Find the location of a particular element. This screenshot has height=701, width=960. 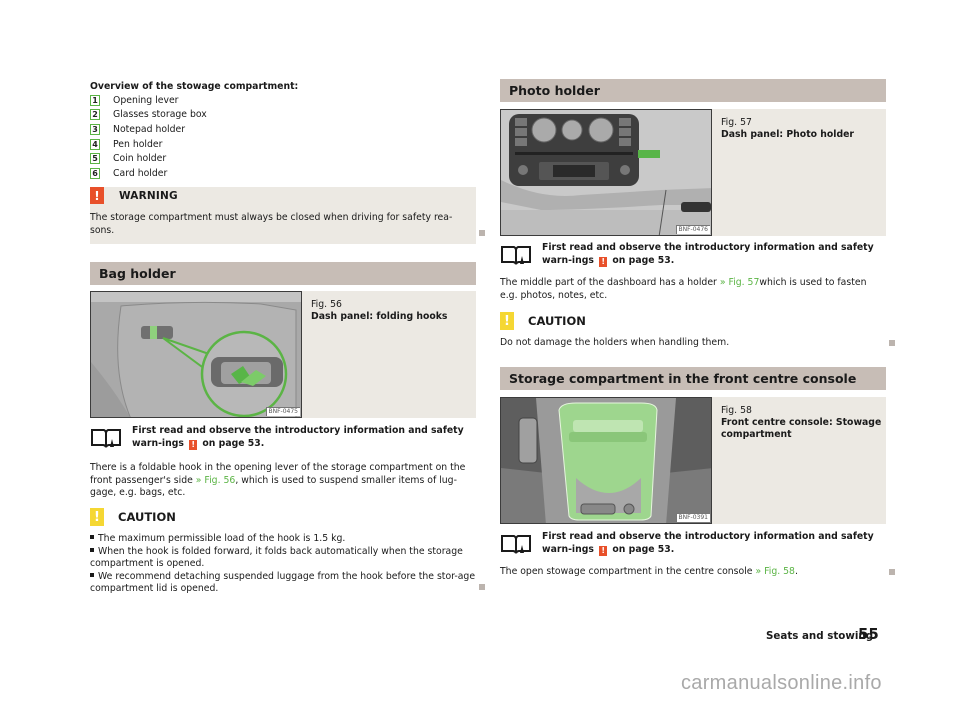

figure-caption: Fig. 57 Dash panel: Photo holder is located at coordinates (787, 129).